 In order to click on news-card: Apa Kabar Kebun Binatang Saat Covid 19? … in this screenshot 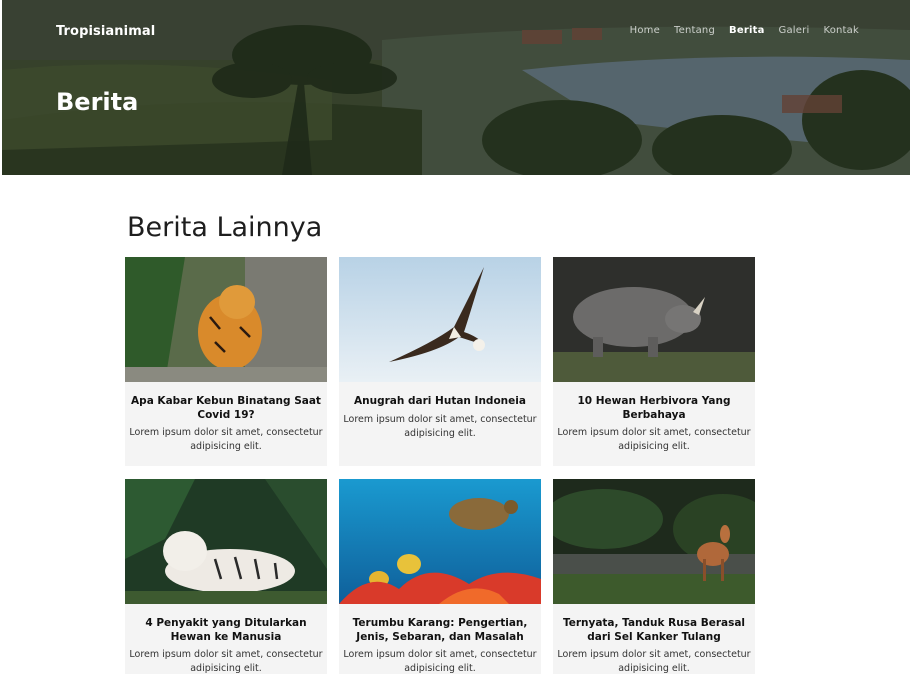, I will do `click(226, 361)`.